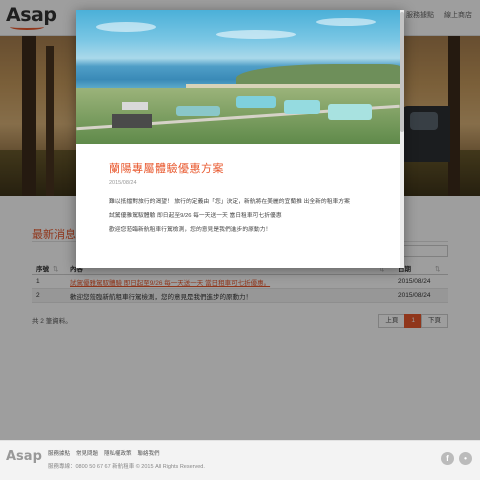 The image size is (480, 480). I want to click on line-icon: •, so click(465, 458).